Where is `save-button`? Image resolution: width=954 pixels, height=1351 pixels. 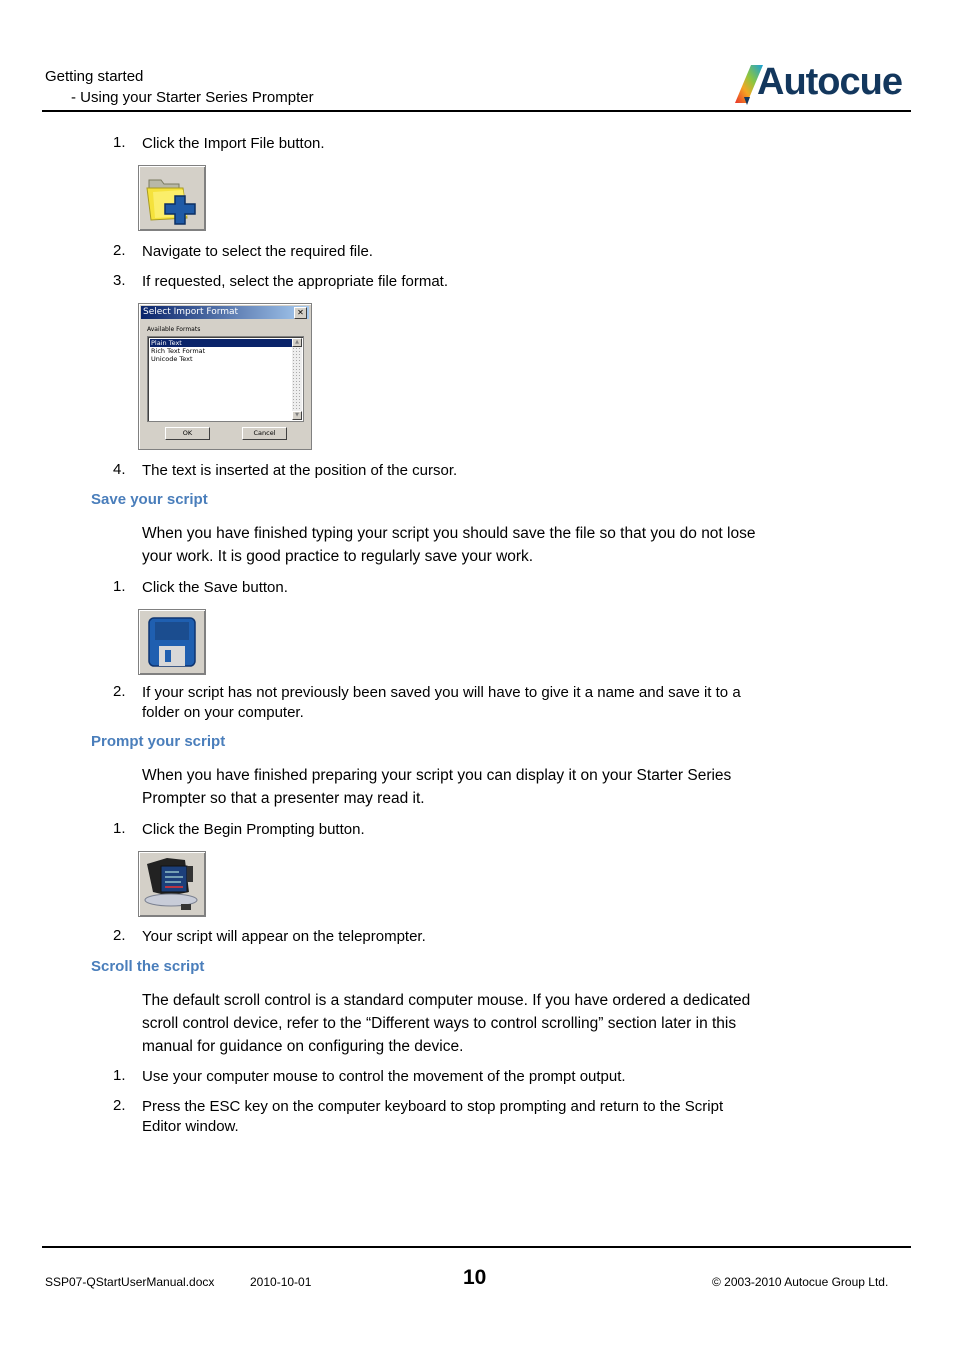
save-button is located at coordinates (172, 642).